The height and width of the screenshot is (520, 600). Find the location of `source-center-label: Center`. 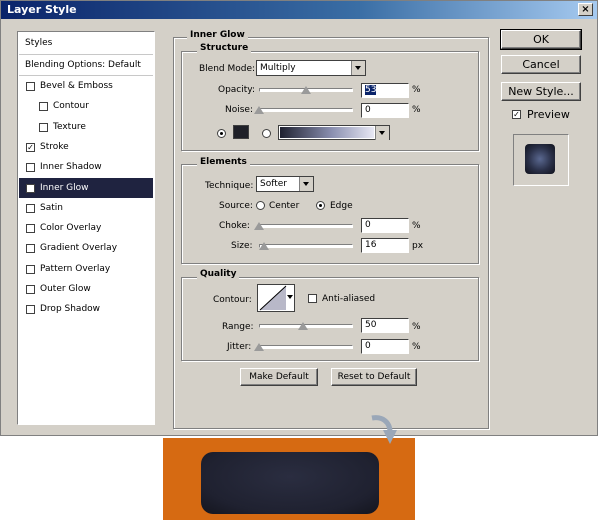

source-center-label: Center is located at coordinates (284, 206).